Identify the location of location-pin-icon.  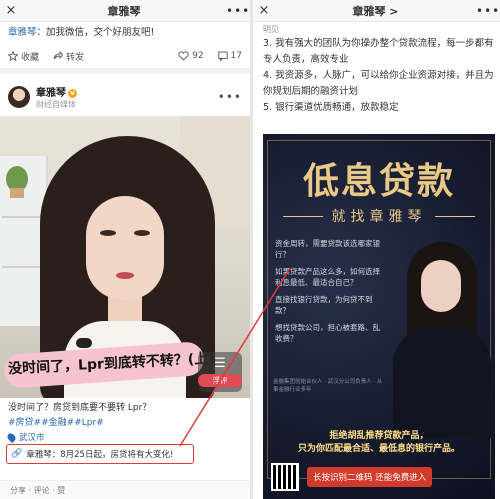
(11, 437).